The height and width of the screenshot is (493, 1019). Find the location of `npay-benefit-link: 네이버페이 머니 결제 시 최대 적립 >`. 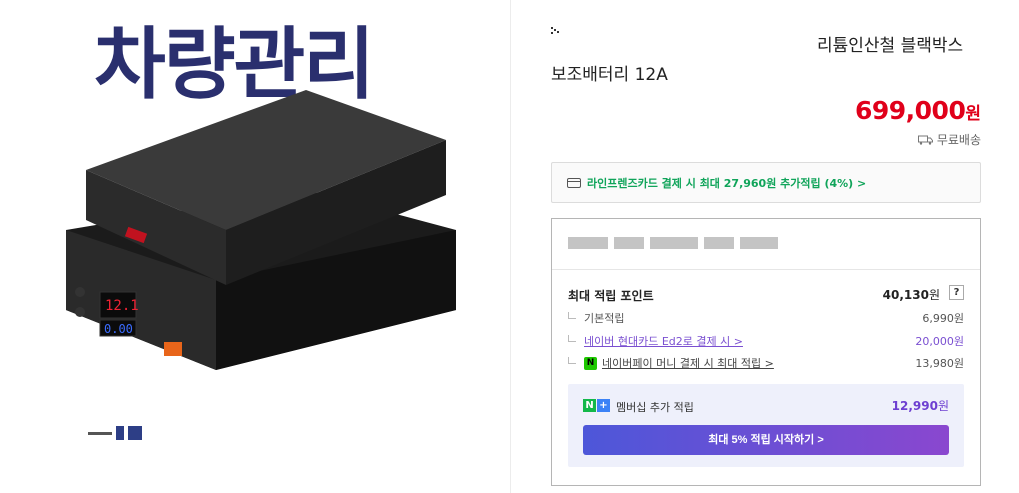

npay-benefit-link: 네이버페이 머니 결제 시 최대 적립 > is located at coordinates (688, 363).